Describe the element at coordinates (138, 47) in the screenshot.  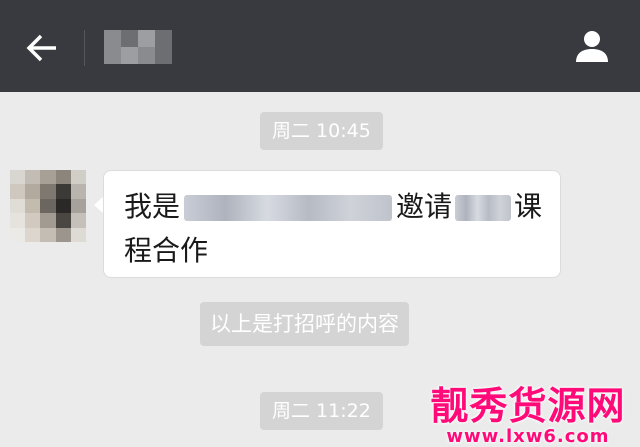
I see `chat-title-blurred` at that location.